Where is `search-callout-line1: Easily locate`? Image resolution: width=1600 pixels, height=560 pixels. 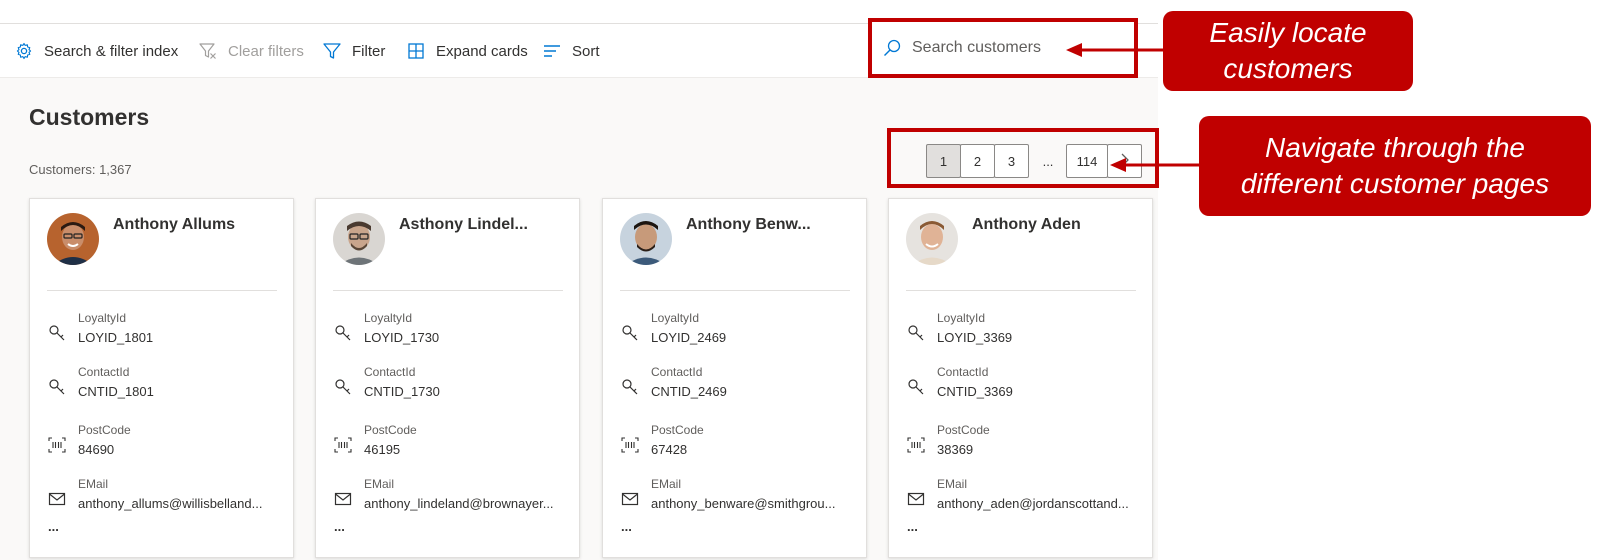
search-callout-line1: Easily locate is located at coordinates (1288, 32).